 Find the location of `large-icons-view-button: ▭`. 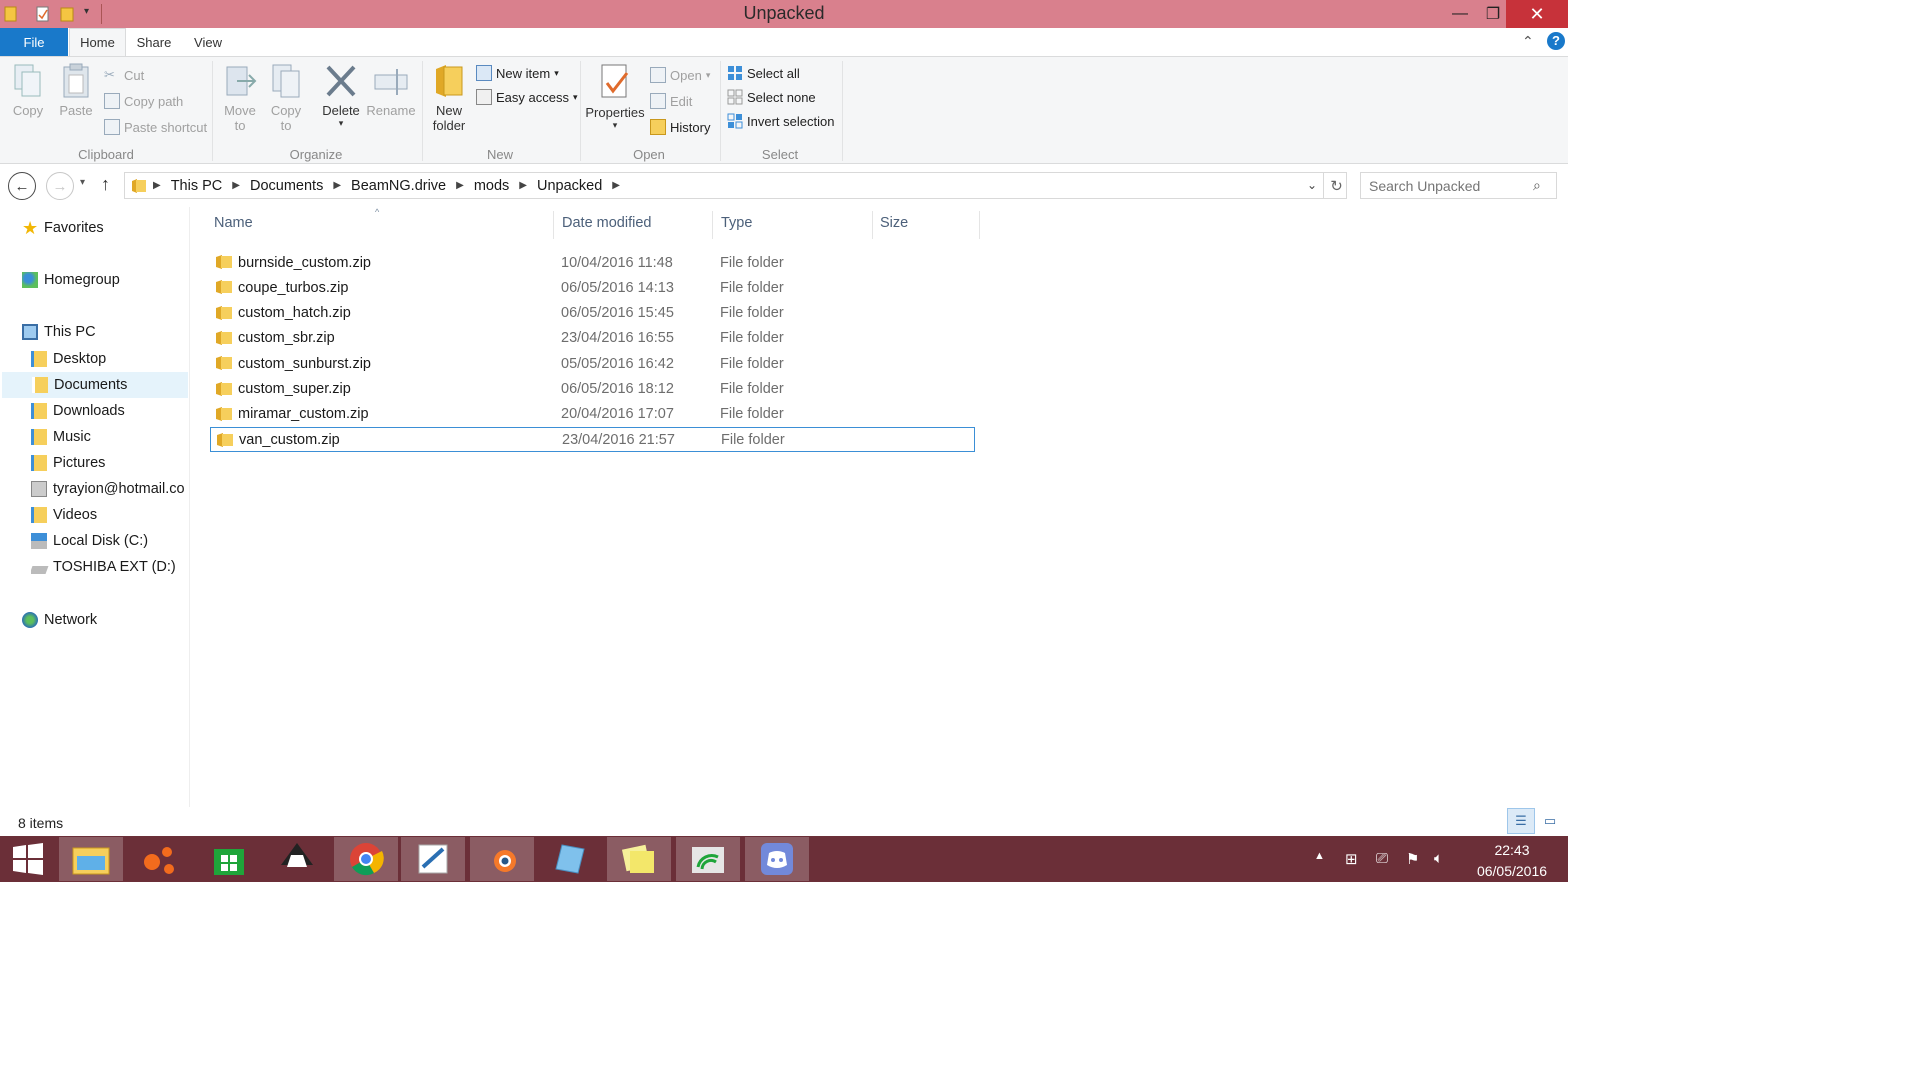

large-icons-view-button: ▭ is located at coordinates (1550, 821).